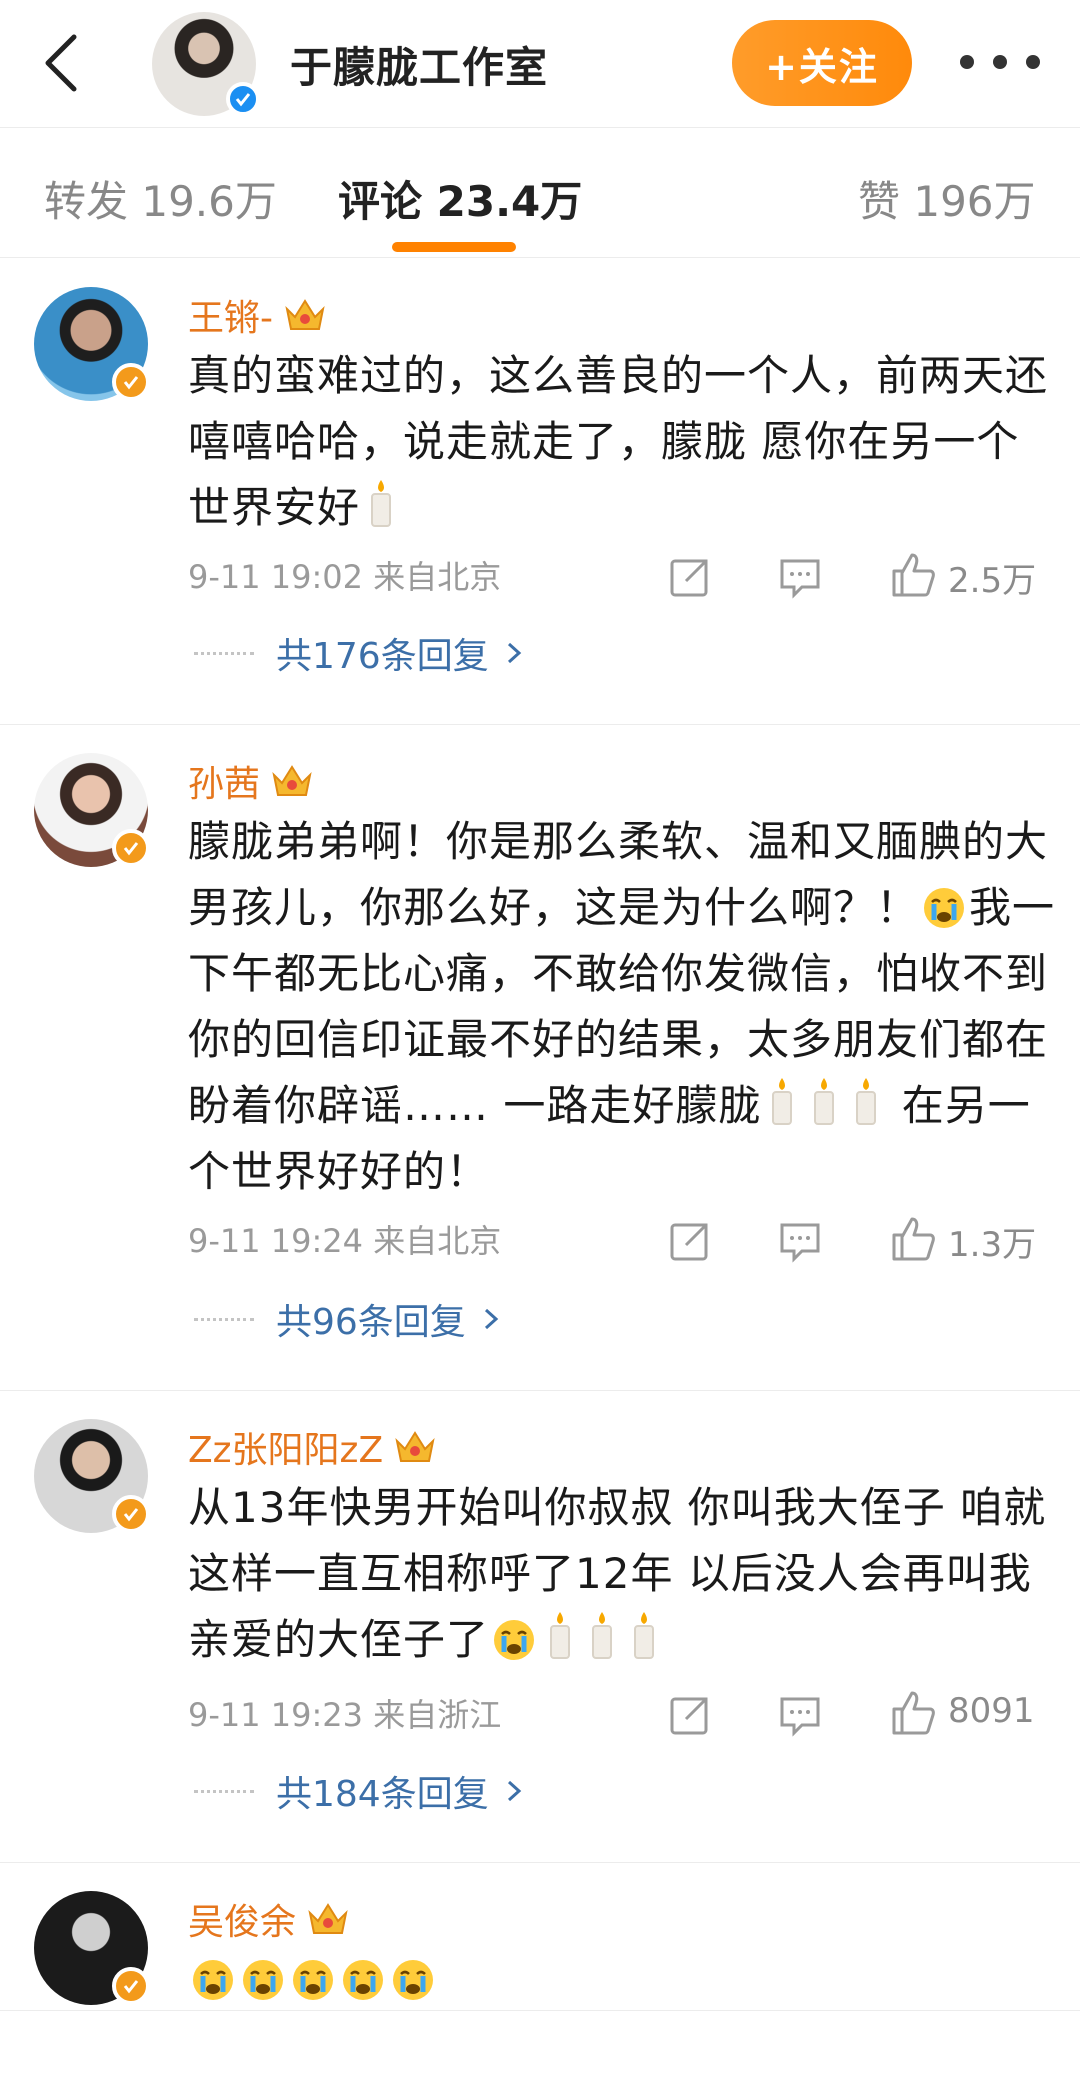  Describe the element at coordinates (345, 1241) in the screenshot. I see `timestamp-location: 9-11 19:24 来自北京` at that location.